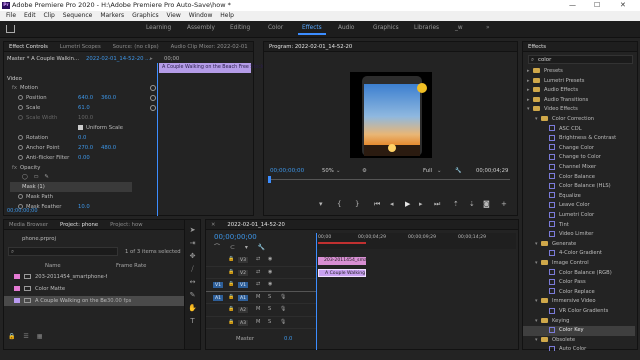  Describe the element at coordinates (579, 322) in the screenshot. I see `effect-item: ▾ Keying` at that location.